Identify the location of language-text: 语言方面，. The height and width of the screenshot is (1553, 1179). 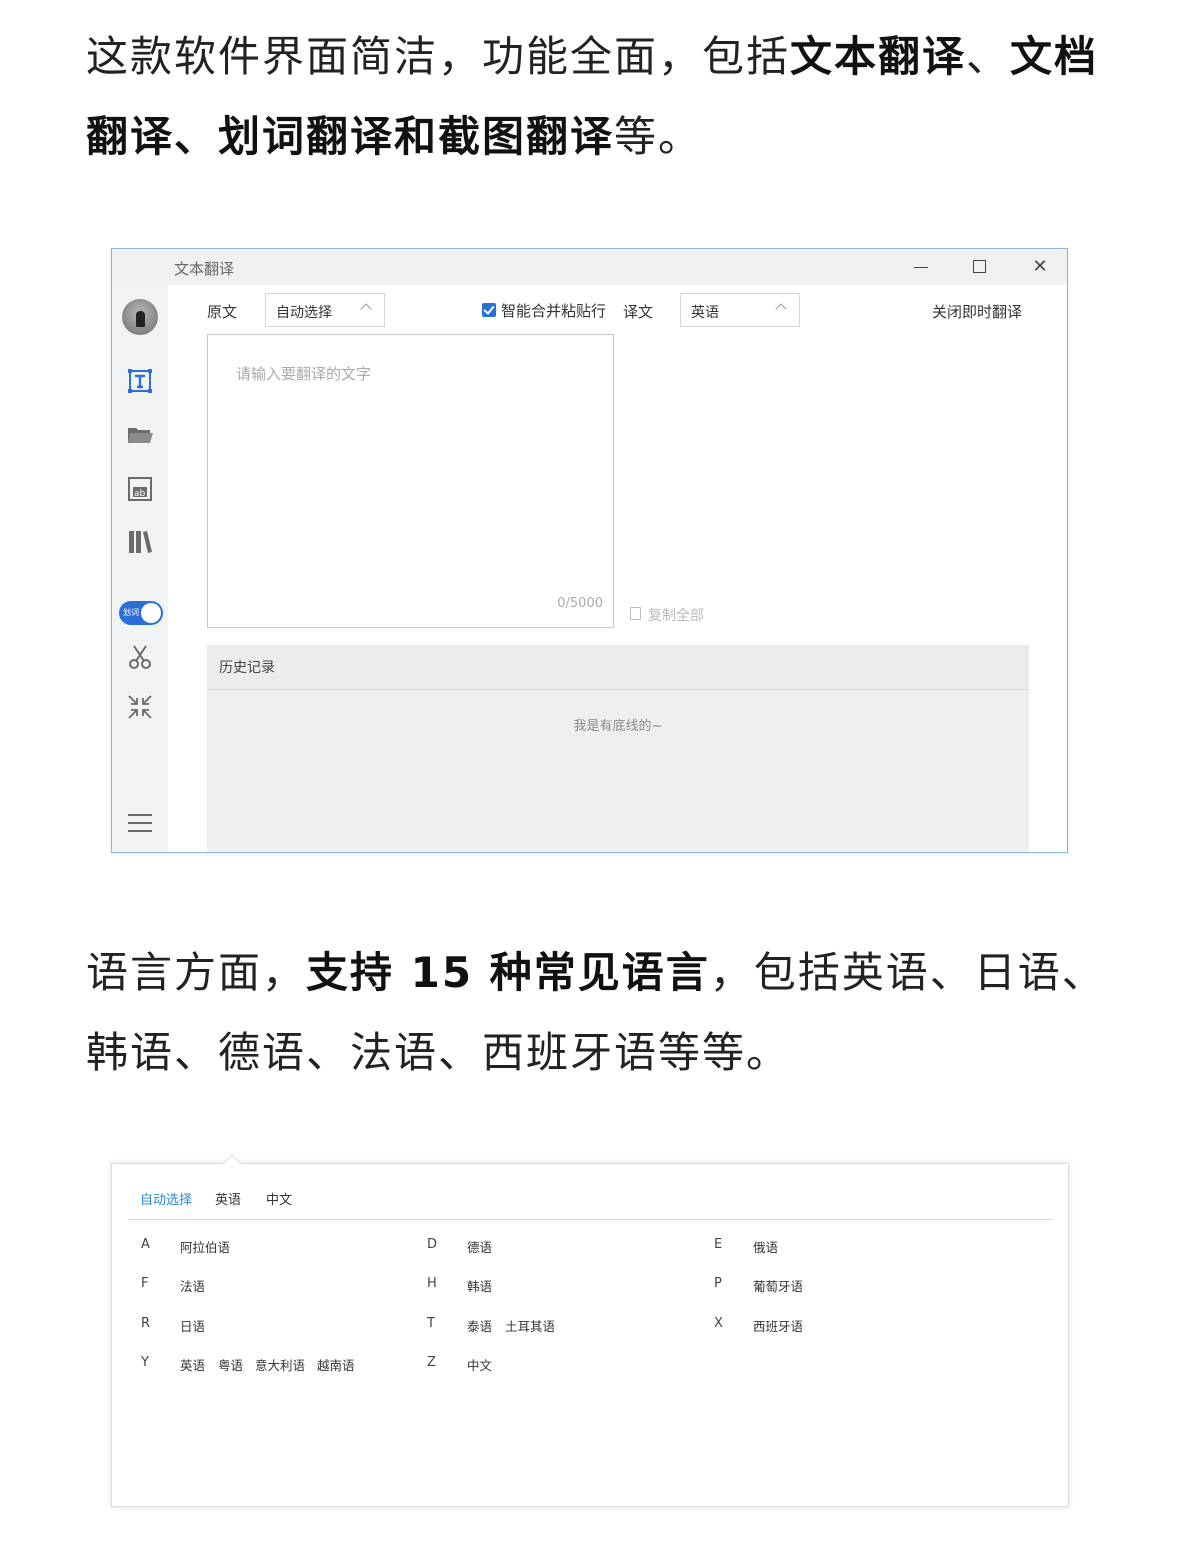
(196, 972).